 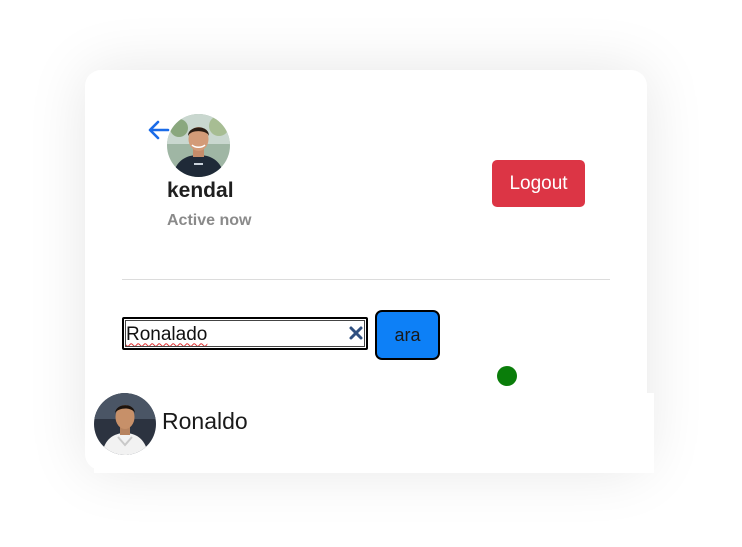 I want to click on online-status-dot, so click(x=507, y=376).